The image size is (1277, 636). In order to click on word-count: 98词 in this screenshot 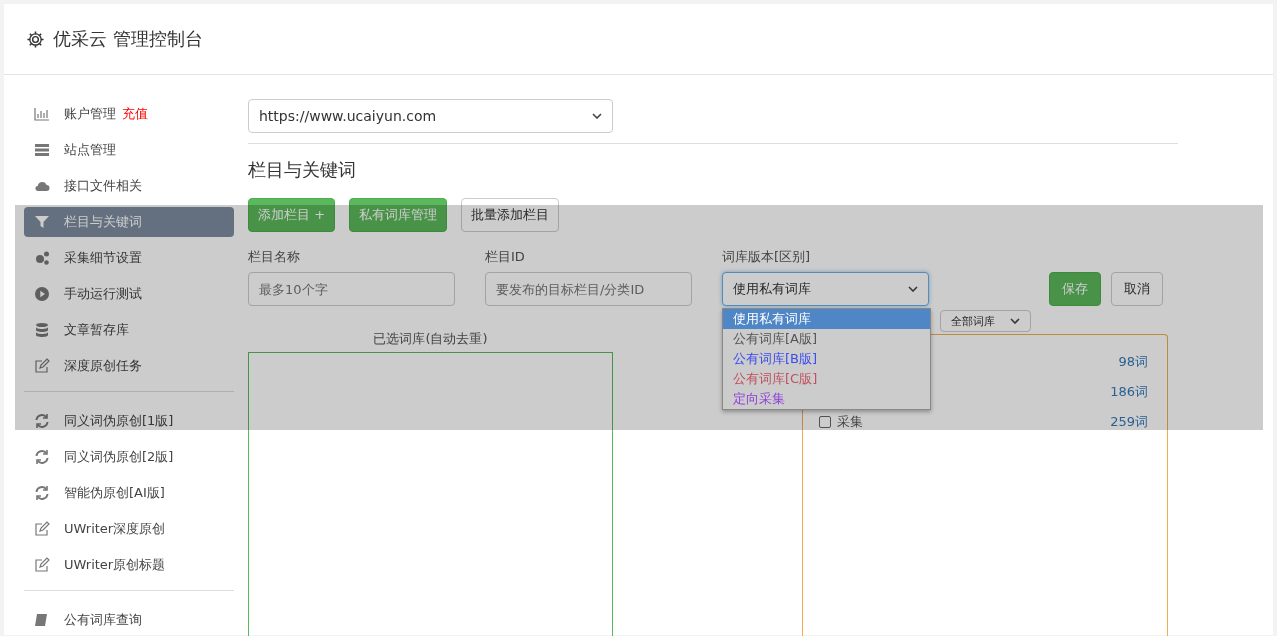, I will do `click(1133, 362)`.